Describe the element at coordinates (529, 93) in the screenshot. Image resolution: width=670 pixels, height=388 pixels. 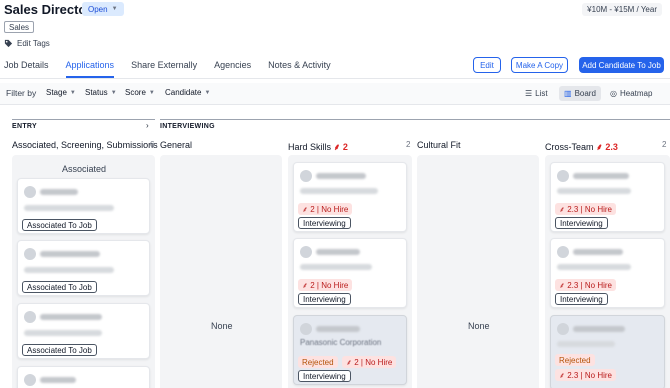
I see `list-icon: ☰` at that location.